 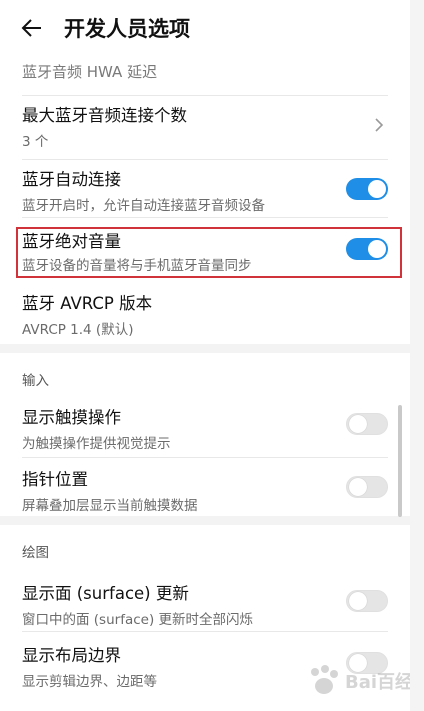 What do you see at coordinates (417, 355) in the screenshot?
I see `screen-edge` at bounding box center [417, 355].